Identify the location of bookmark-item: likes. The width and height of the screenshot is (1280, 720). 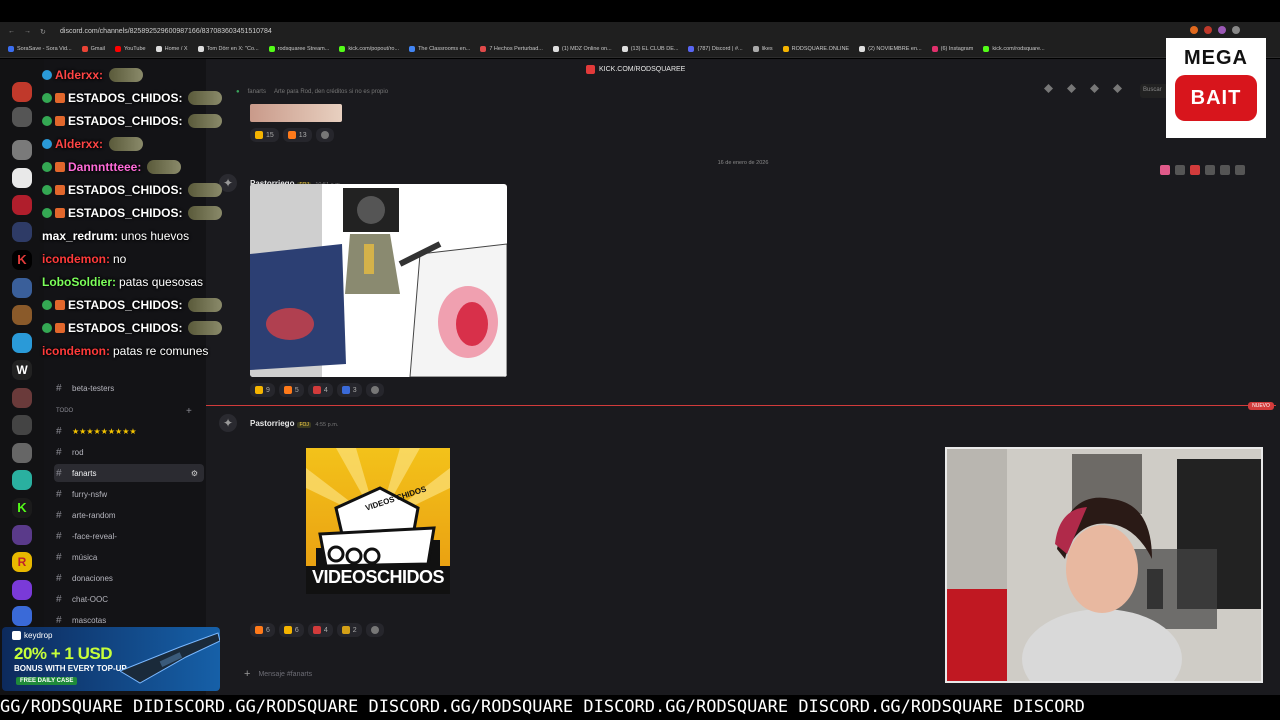
(762, 49).